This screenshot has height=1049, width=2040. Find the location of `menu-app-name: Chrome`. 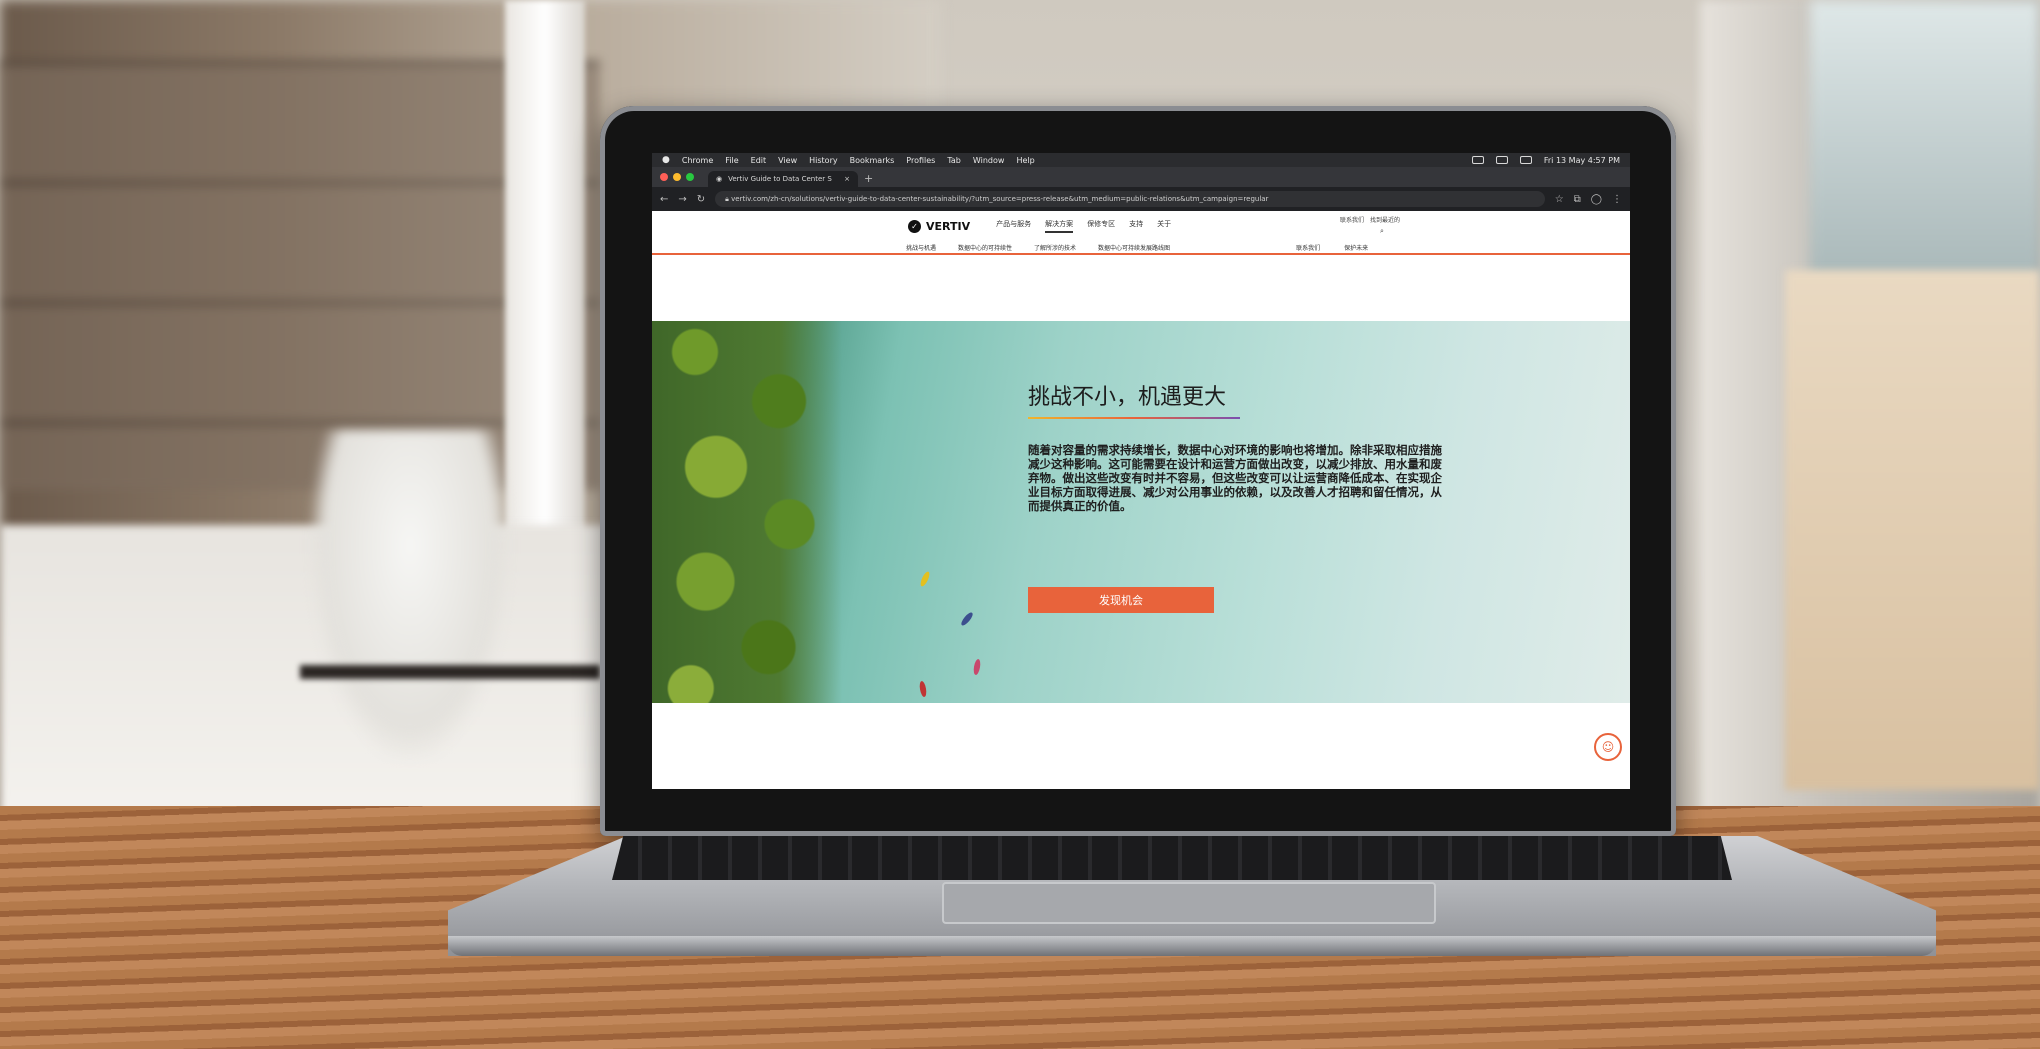

menu-app-name: Chrome is located at coordinates (697, 160).